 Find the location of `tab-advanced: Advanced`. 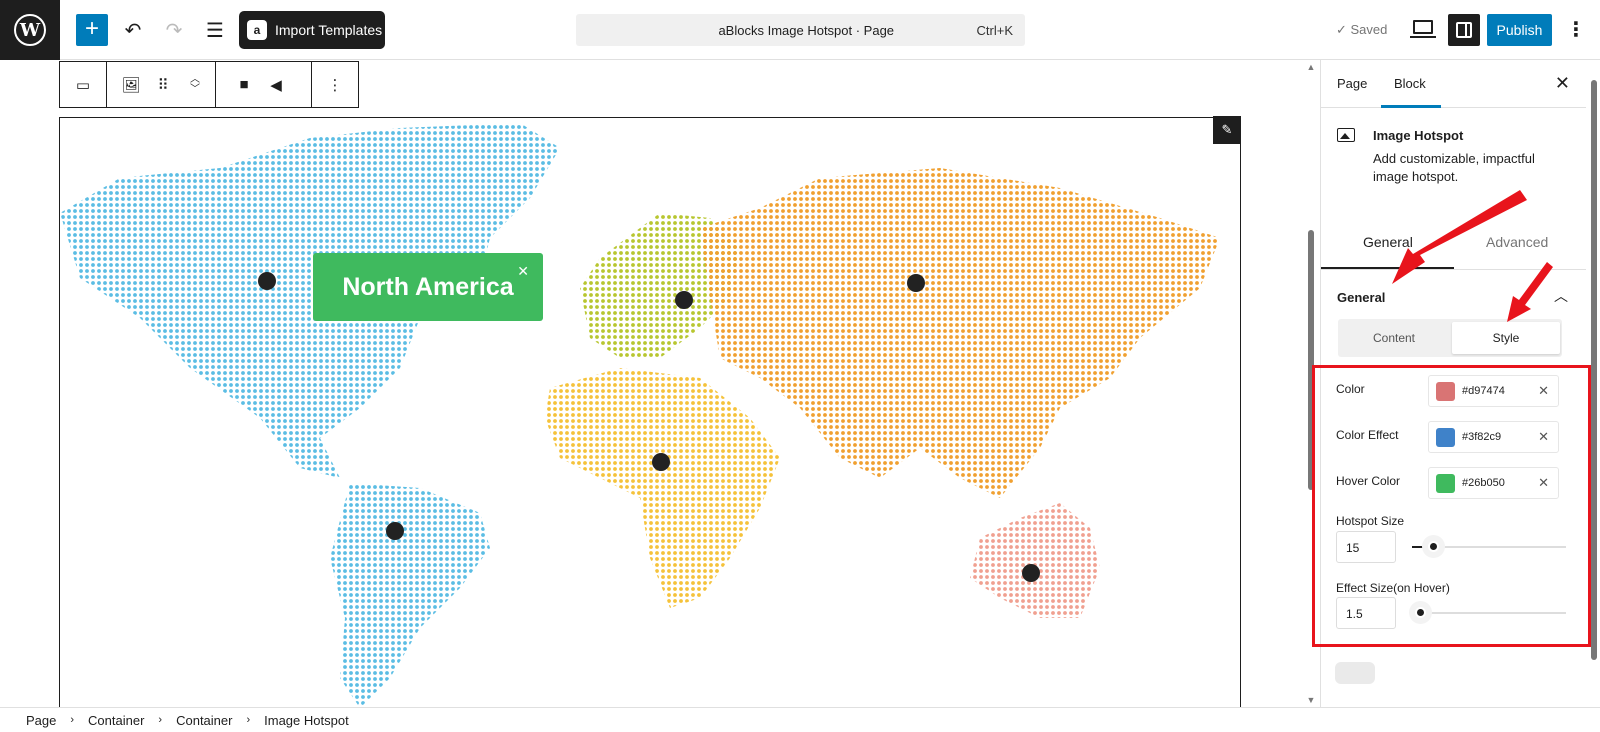

tab-advanced: Advanced is located at coordinates (1517, 242).